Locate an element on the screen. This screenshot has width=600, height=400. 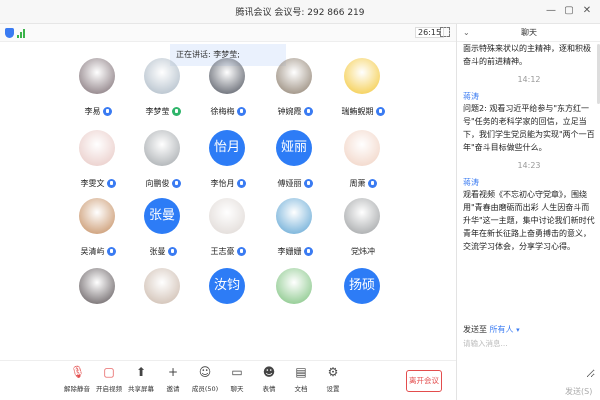
leave-meeting-button: 离开会议 is located at coordinates (424, 381).